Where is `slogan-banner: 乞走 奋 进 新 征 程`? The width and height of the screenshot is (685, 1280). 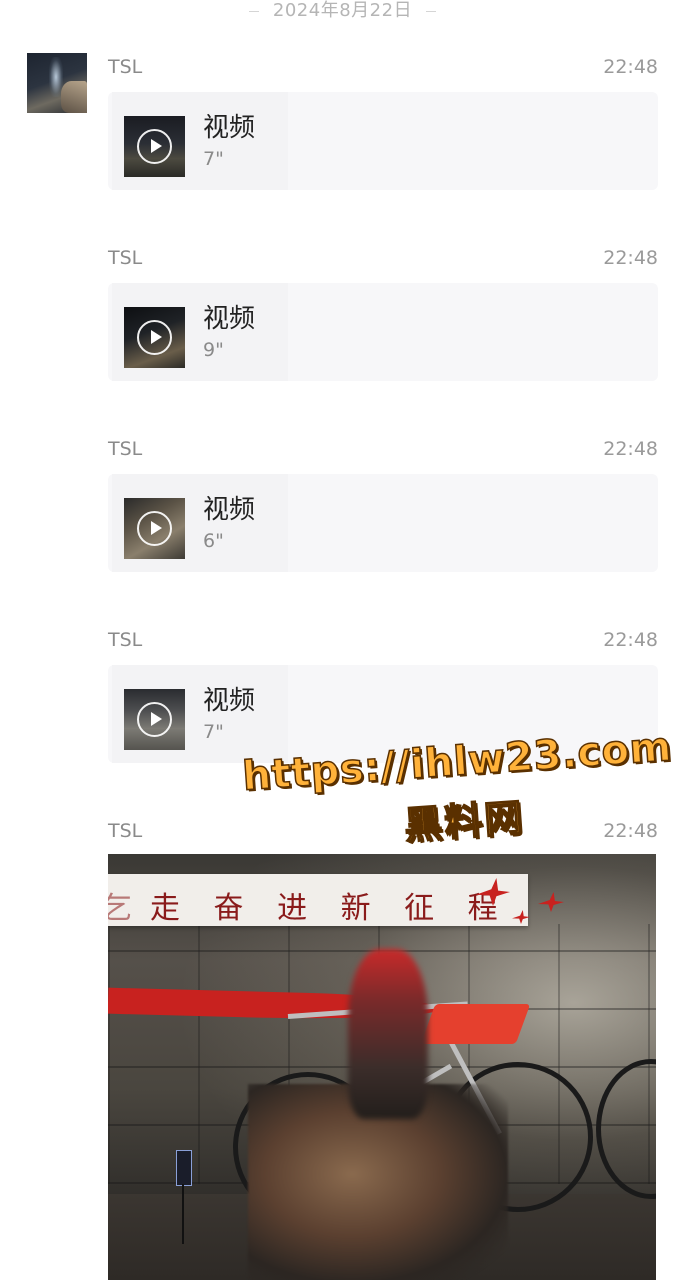
slogan-banner: 乞走 奋 进 新 征 程 is located at coordinates (318, 900).